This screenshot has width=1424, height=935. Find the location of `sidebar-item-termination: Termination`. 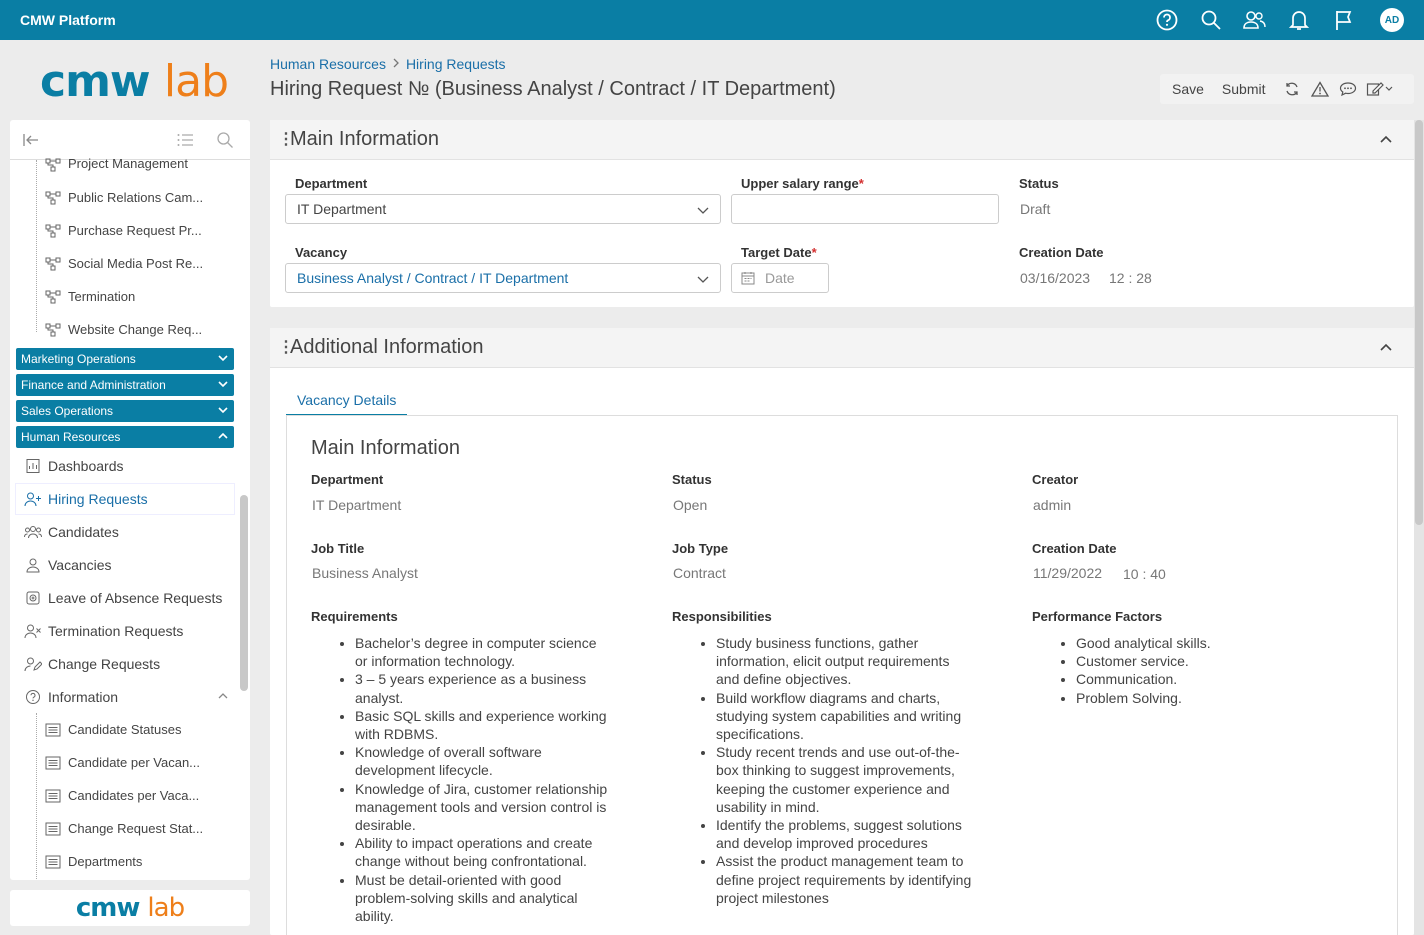

sidebar-item-termination: Termination is located at coordinates (130, 296).